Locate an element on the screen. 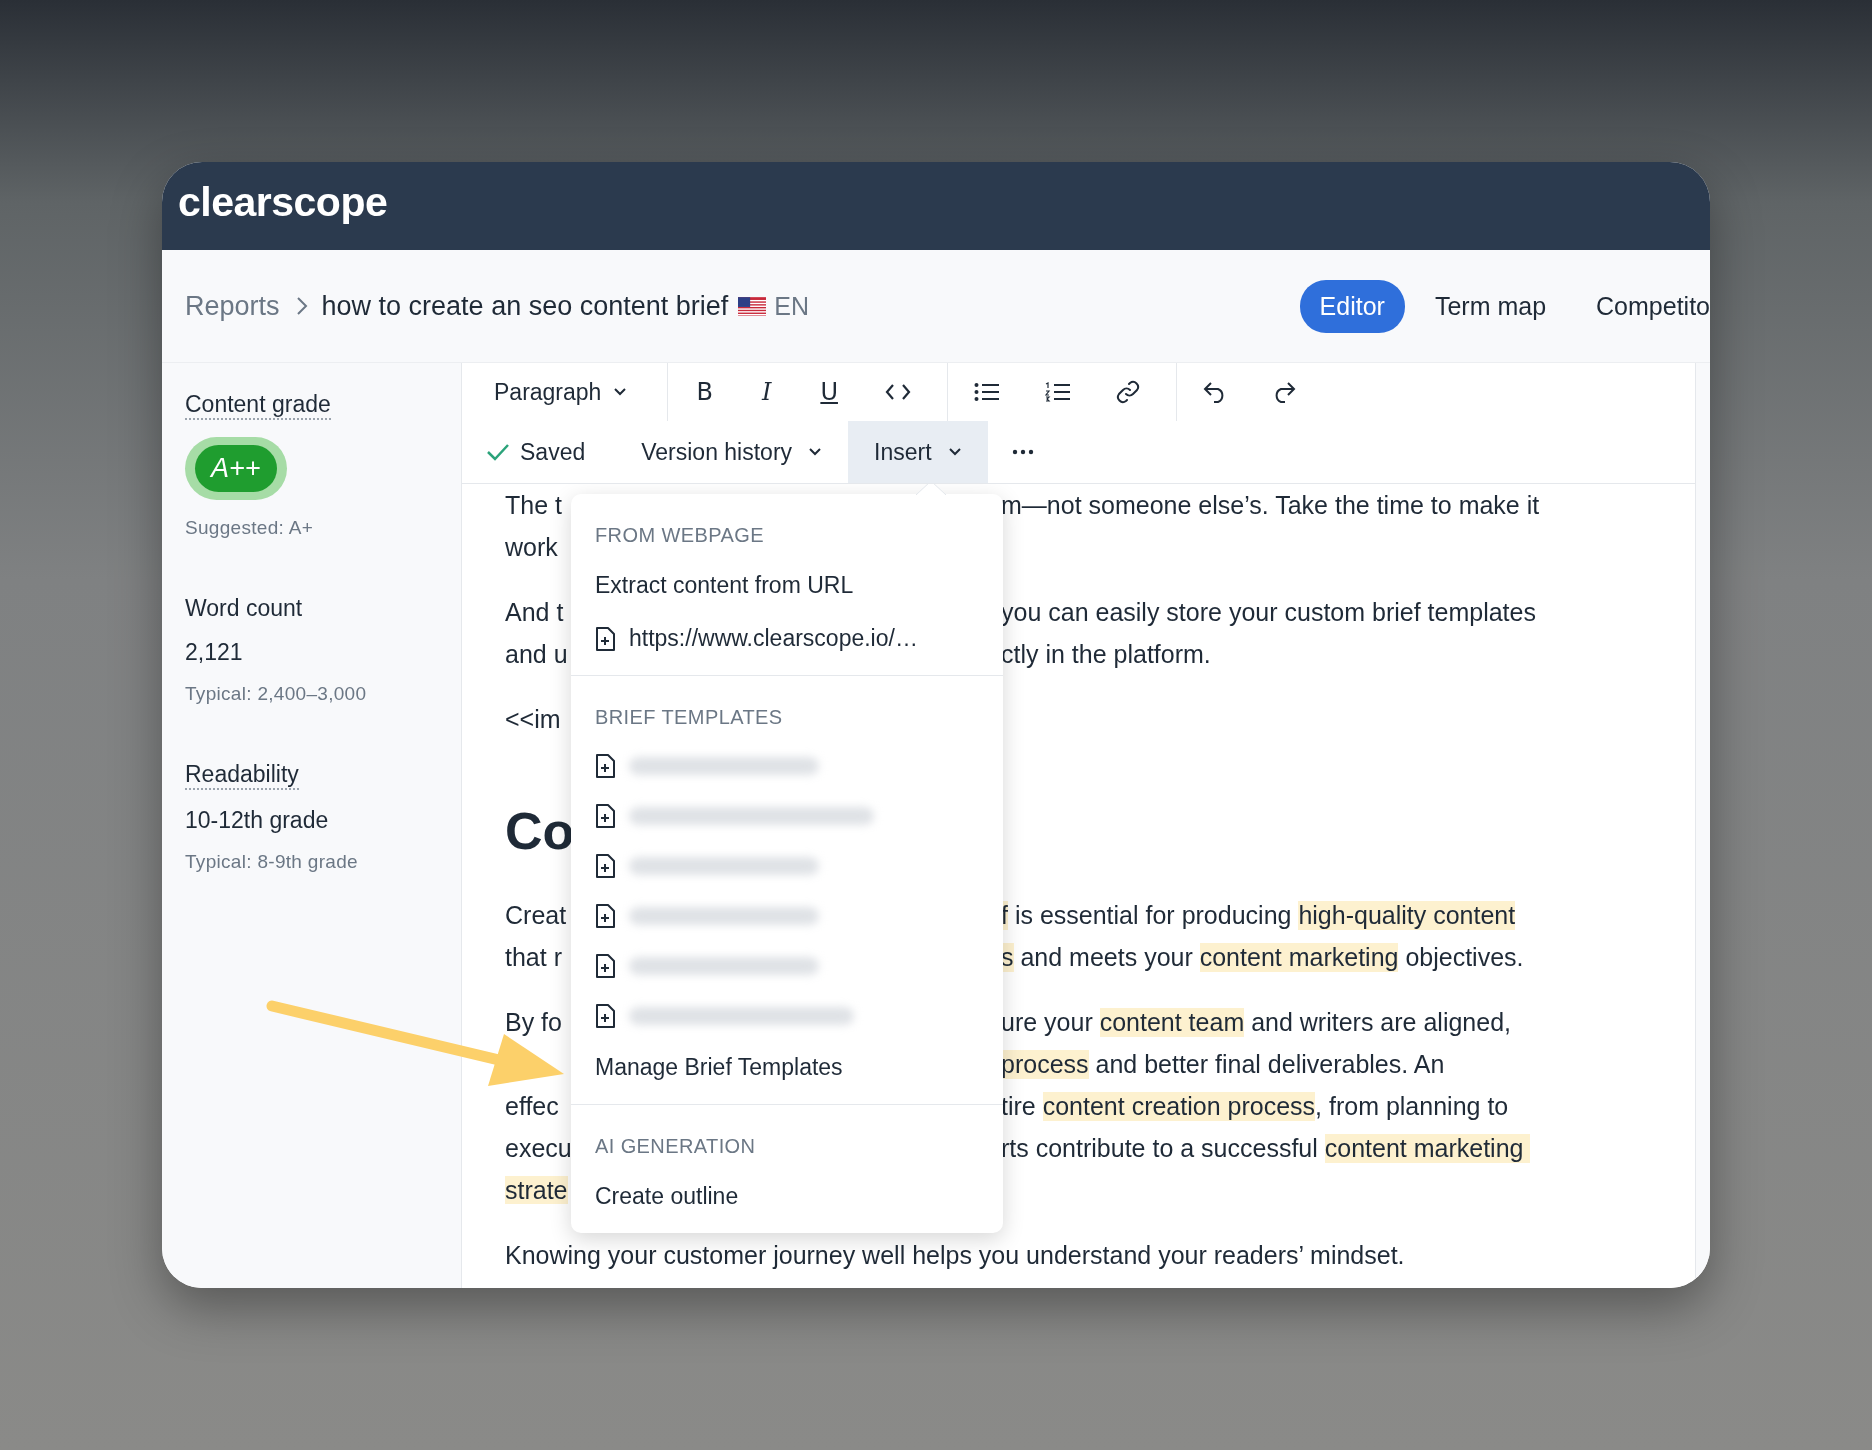  underline-button: U is located at coordinates (829, 392).